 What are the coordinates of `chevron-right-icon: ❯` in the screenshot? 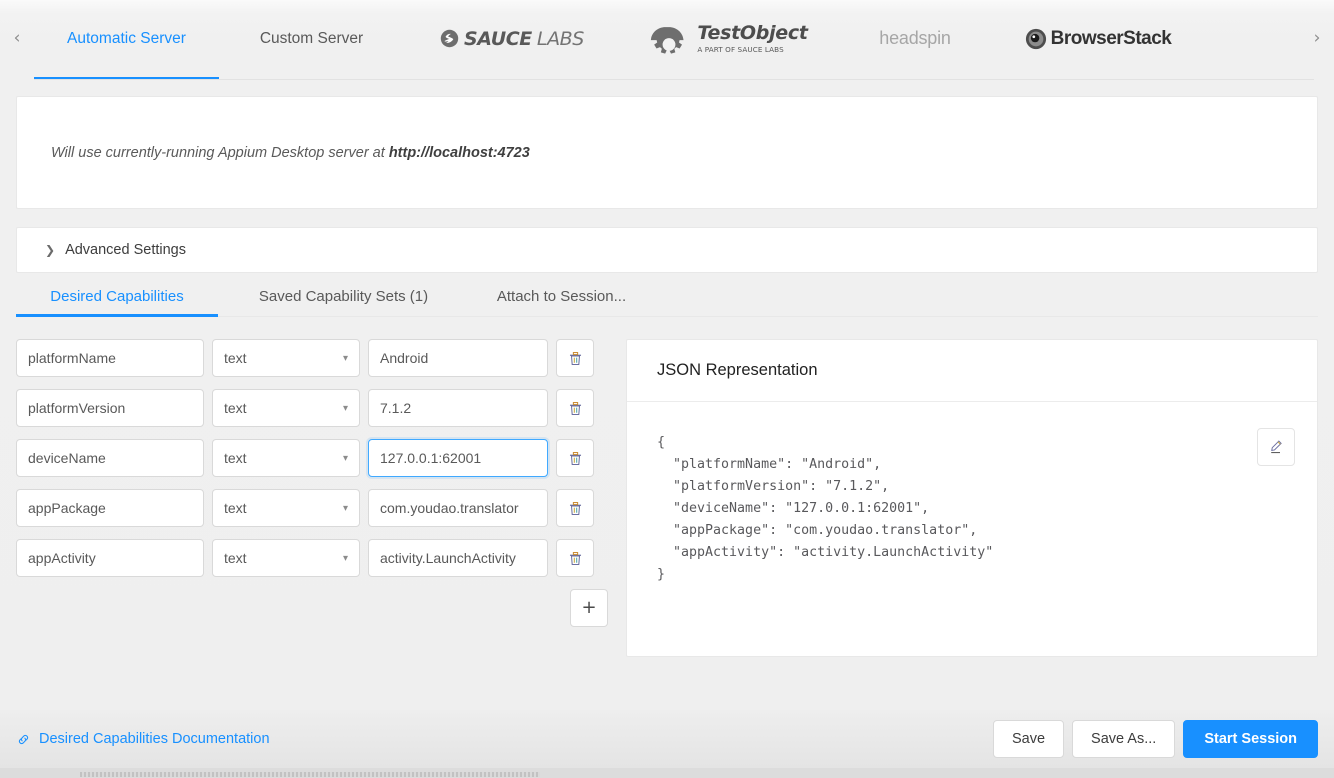 It's located at (50, 250).